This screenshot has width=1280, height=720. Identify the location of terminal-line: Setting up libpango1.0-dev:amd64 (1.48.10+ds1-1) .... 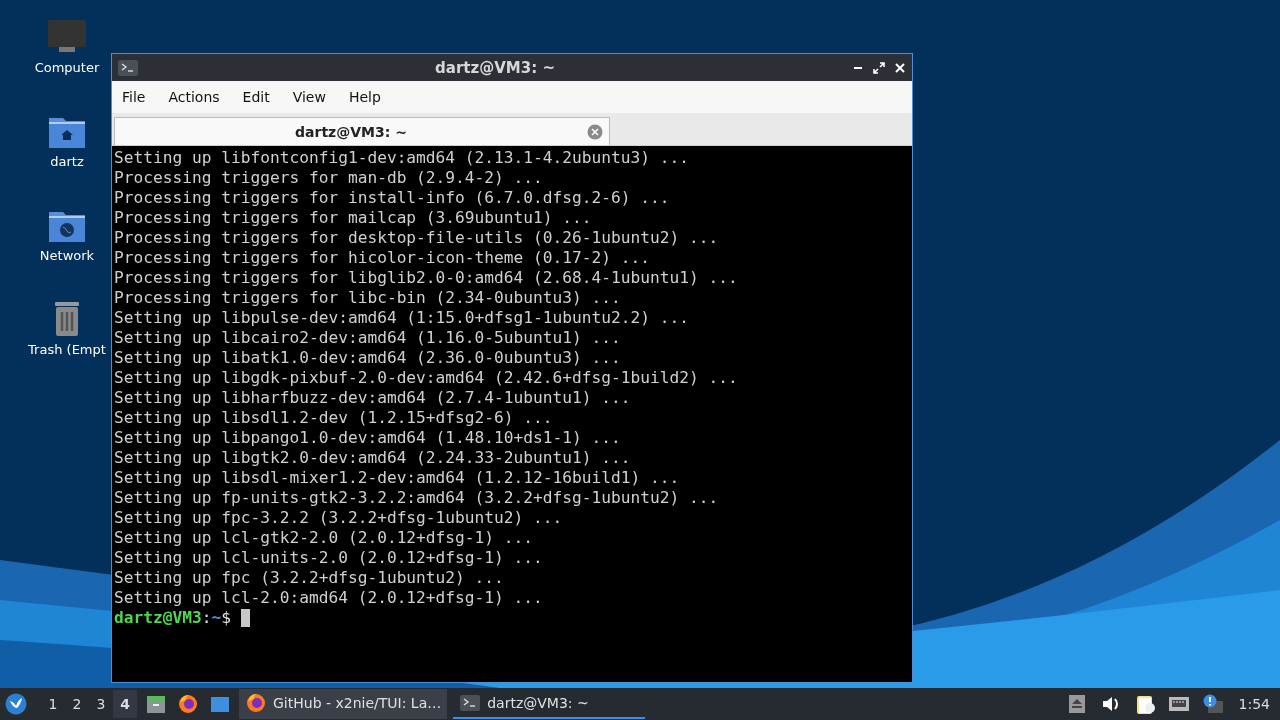
(368, 438).